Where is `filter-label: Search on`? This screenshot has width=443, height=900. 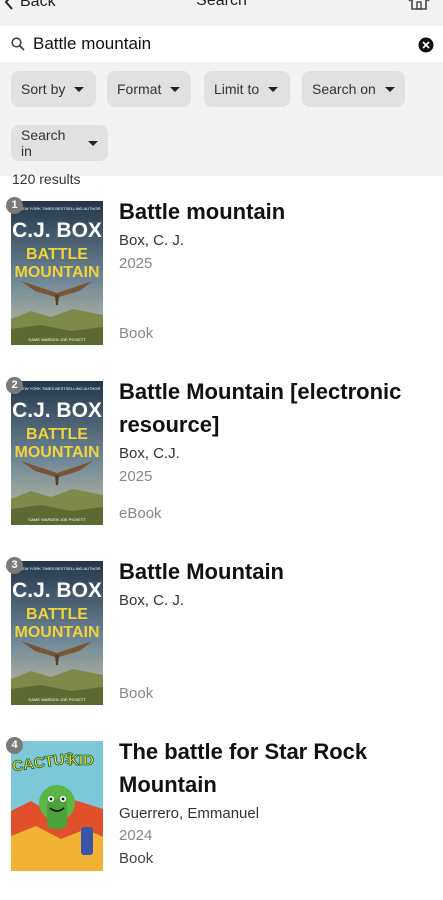
filter-label: Search on is located at coordinates (344, 89).